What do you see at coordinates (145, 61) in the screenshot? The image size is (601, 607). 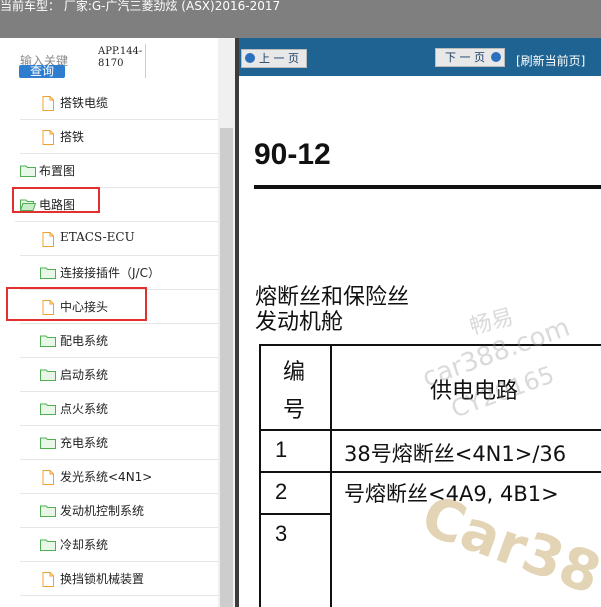 I see `divider` at bounding box center [145, 61].